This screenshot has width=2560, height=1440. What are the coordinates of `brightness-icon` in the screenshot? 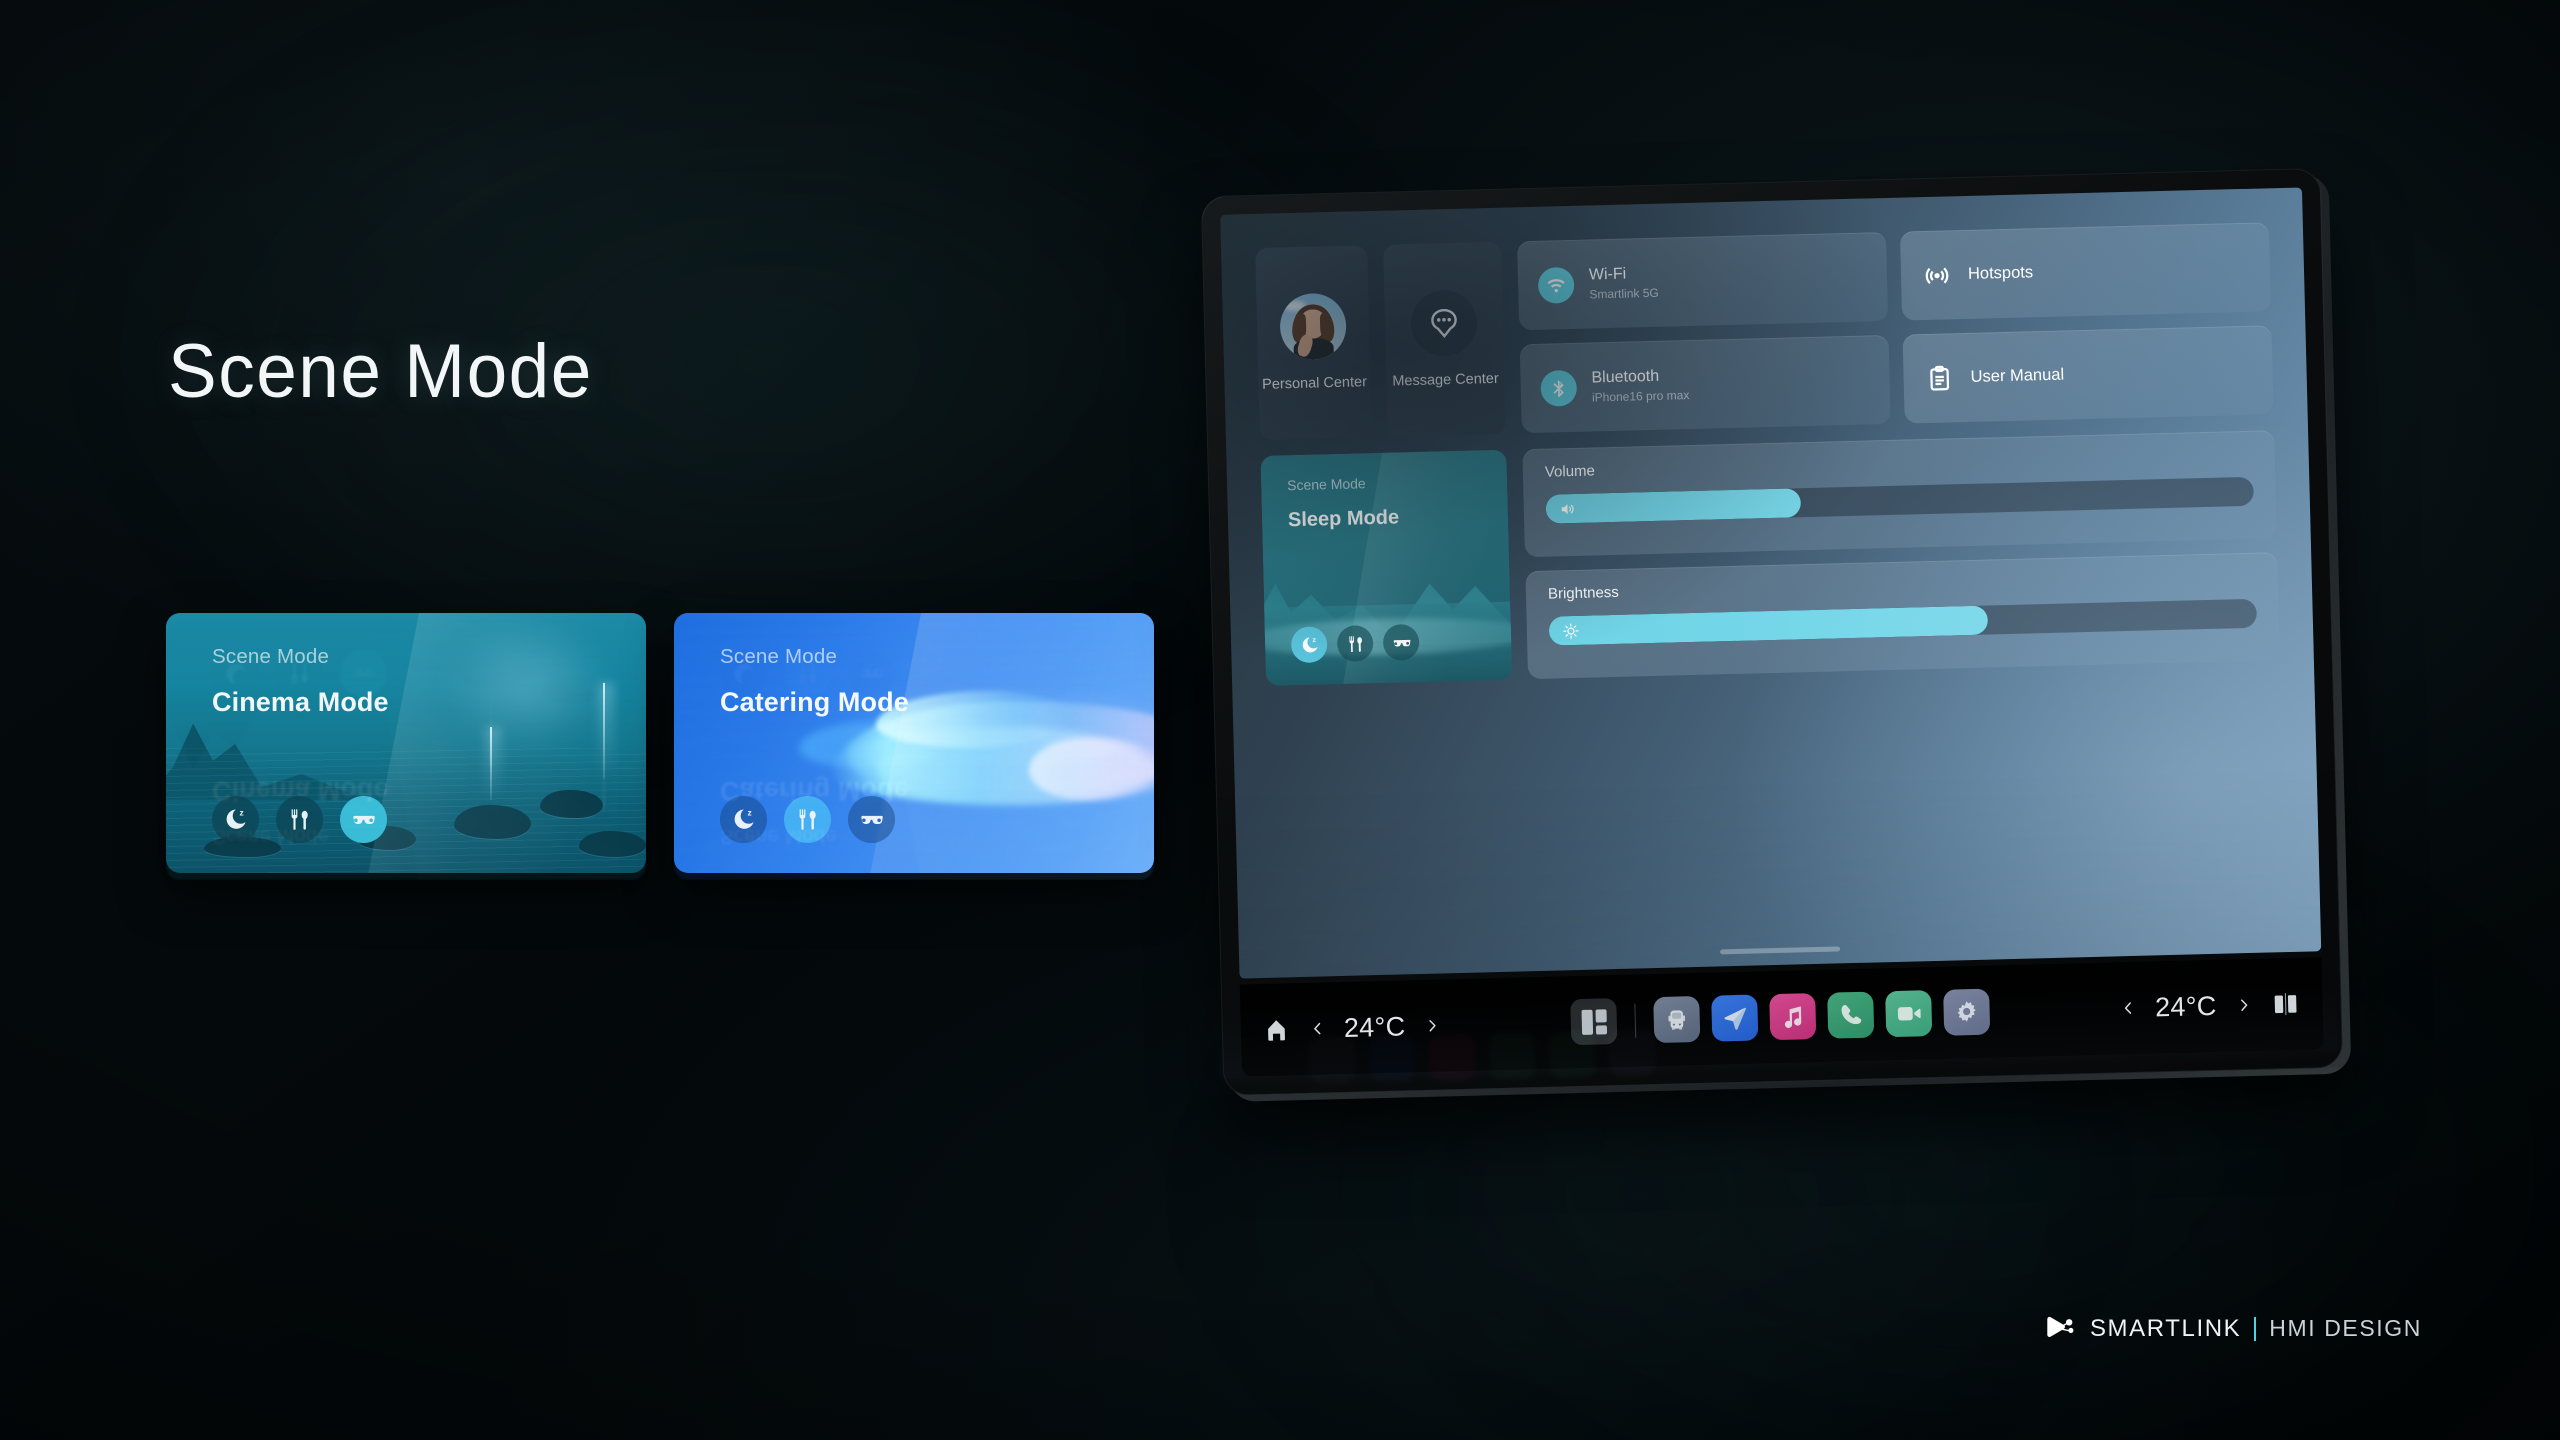 It's located at (1571, 630).